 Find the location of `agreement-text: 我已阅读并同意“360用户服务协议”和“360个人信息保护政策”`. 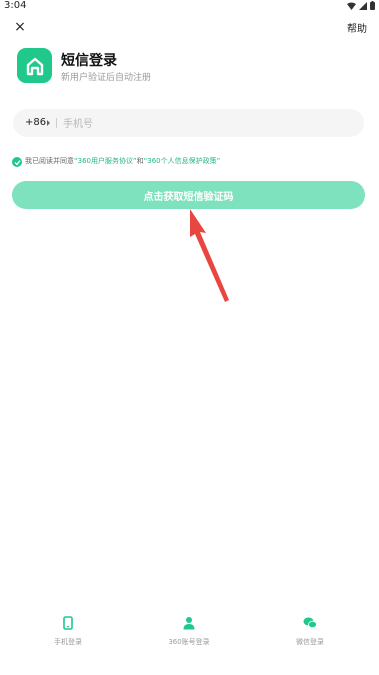

agreement-text: 我已阅读并同意“360用户服务协议”和“360个人信息保护政策” is located at coordinates (122, 161).